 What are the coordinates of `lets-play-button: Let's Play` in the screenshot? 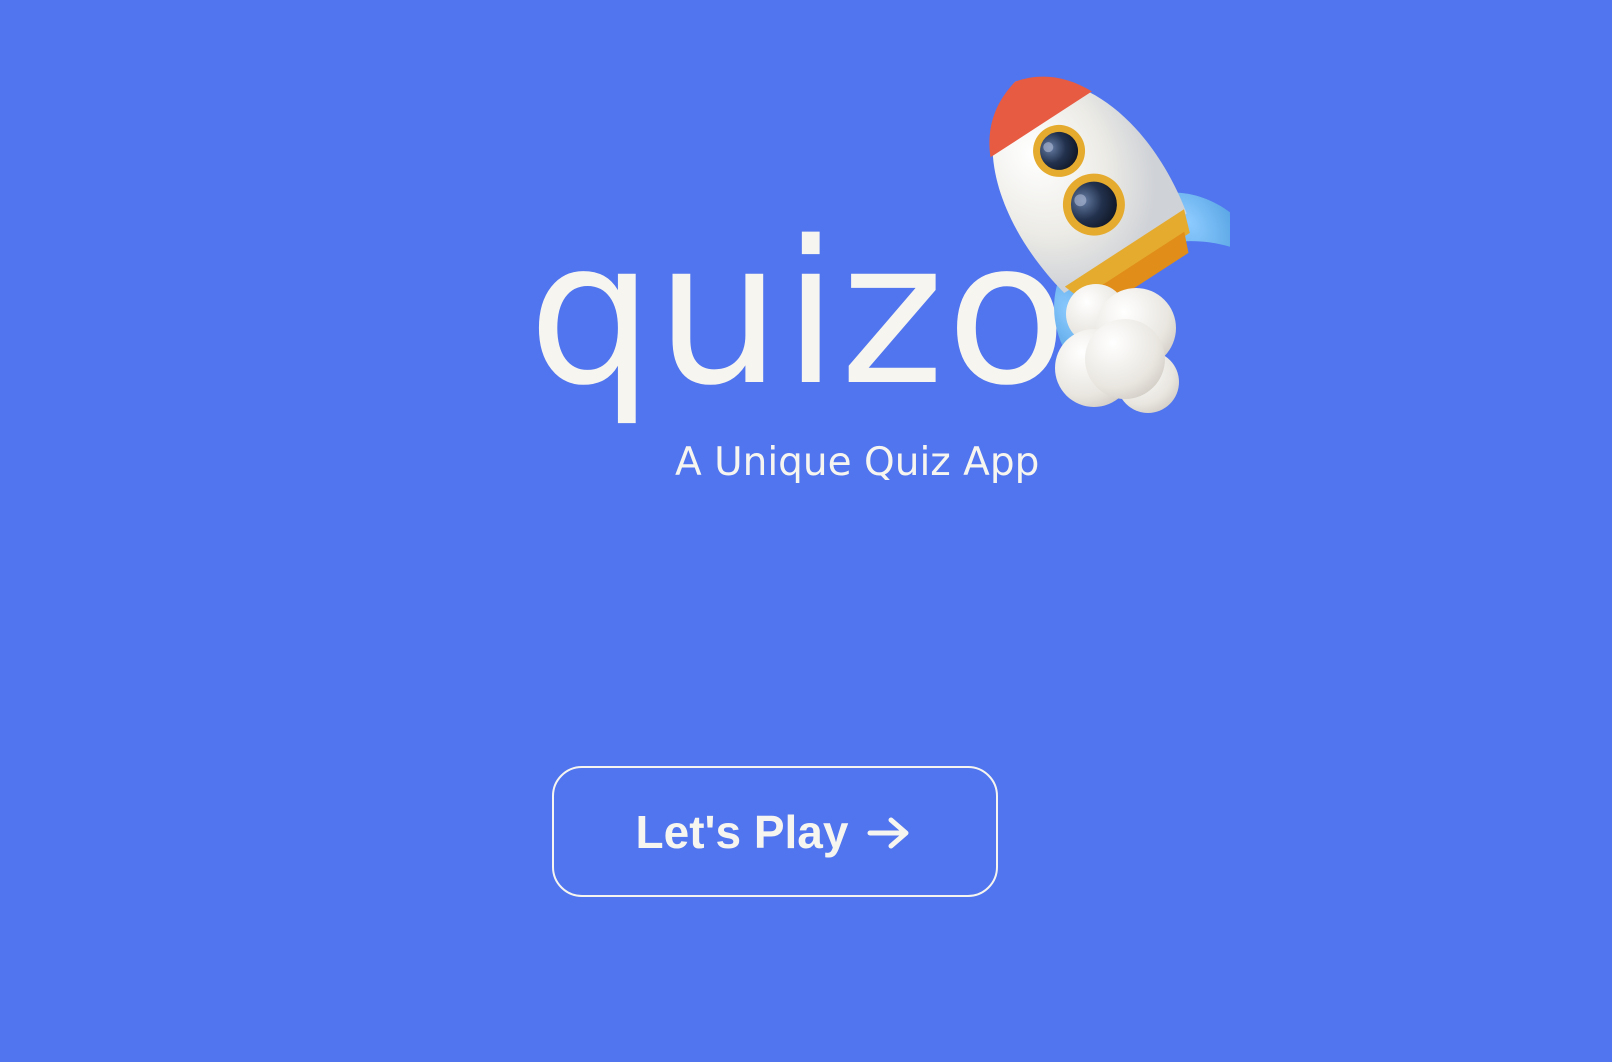 It's located at (775, 831).